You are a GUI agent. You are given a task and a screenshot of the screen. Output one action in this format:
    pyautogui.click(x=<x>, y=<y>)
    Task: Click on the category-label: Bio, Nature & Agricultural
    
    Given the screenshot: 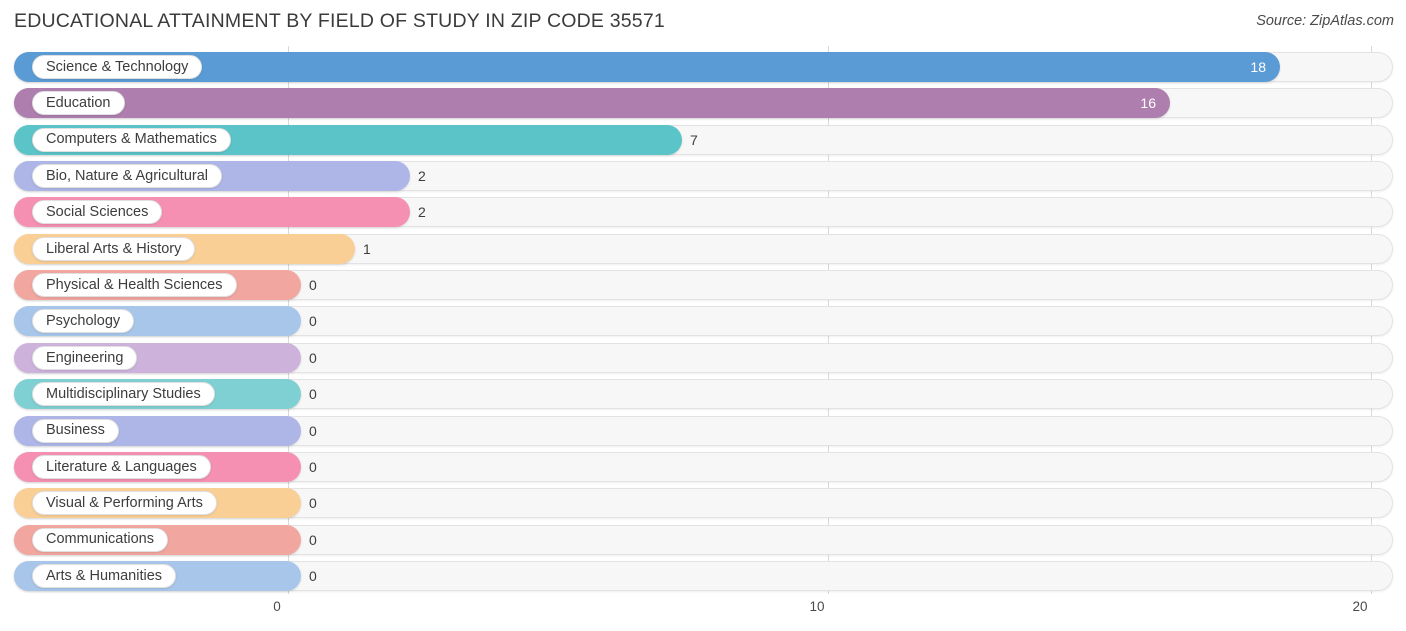 What is the action you would take?
    pyautogui.click(x=127, y=175)
    